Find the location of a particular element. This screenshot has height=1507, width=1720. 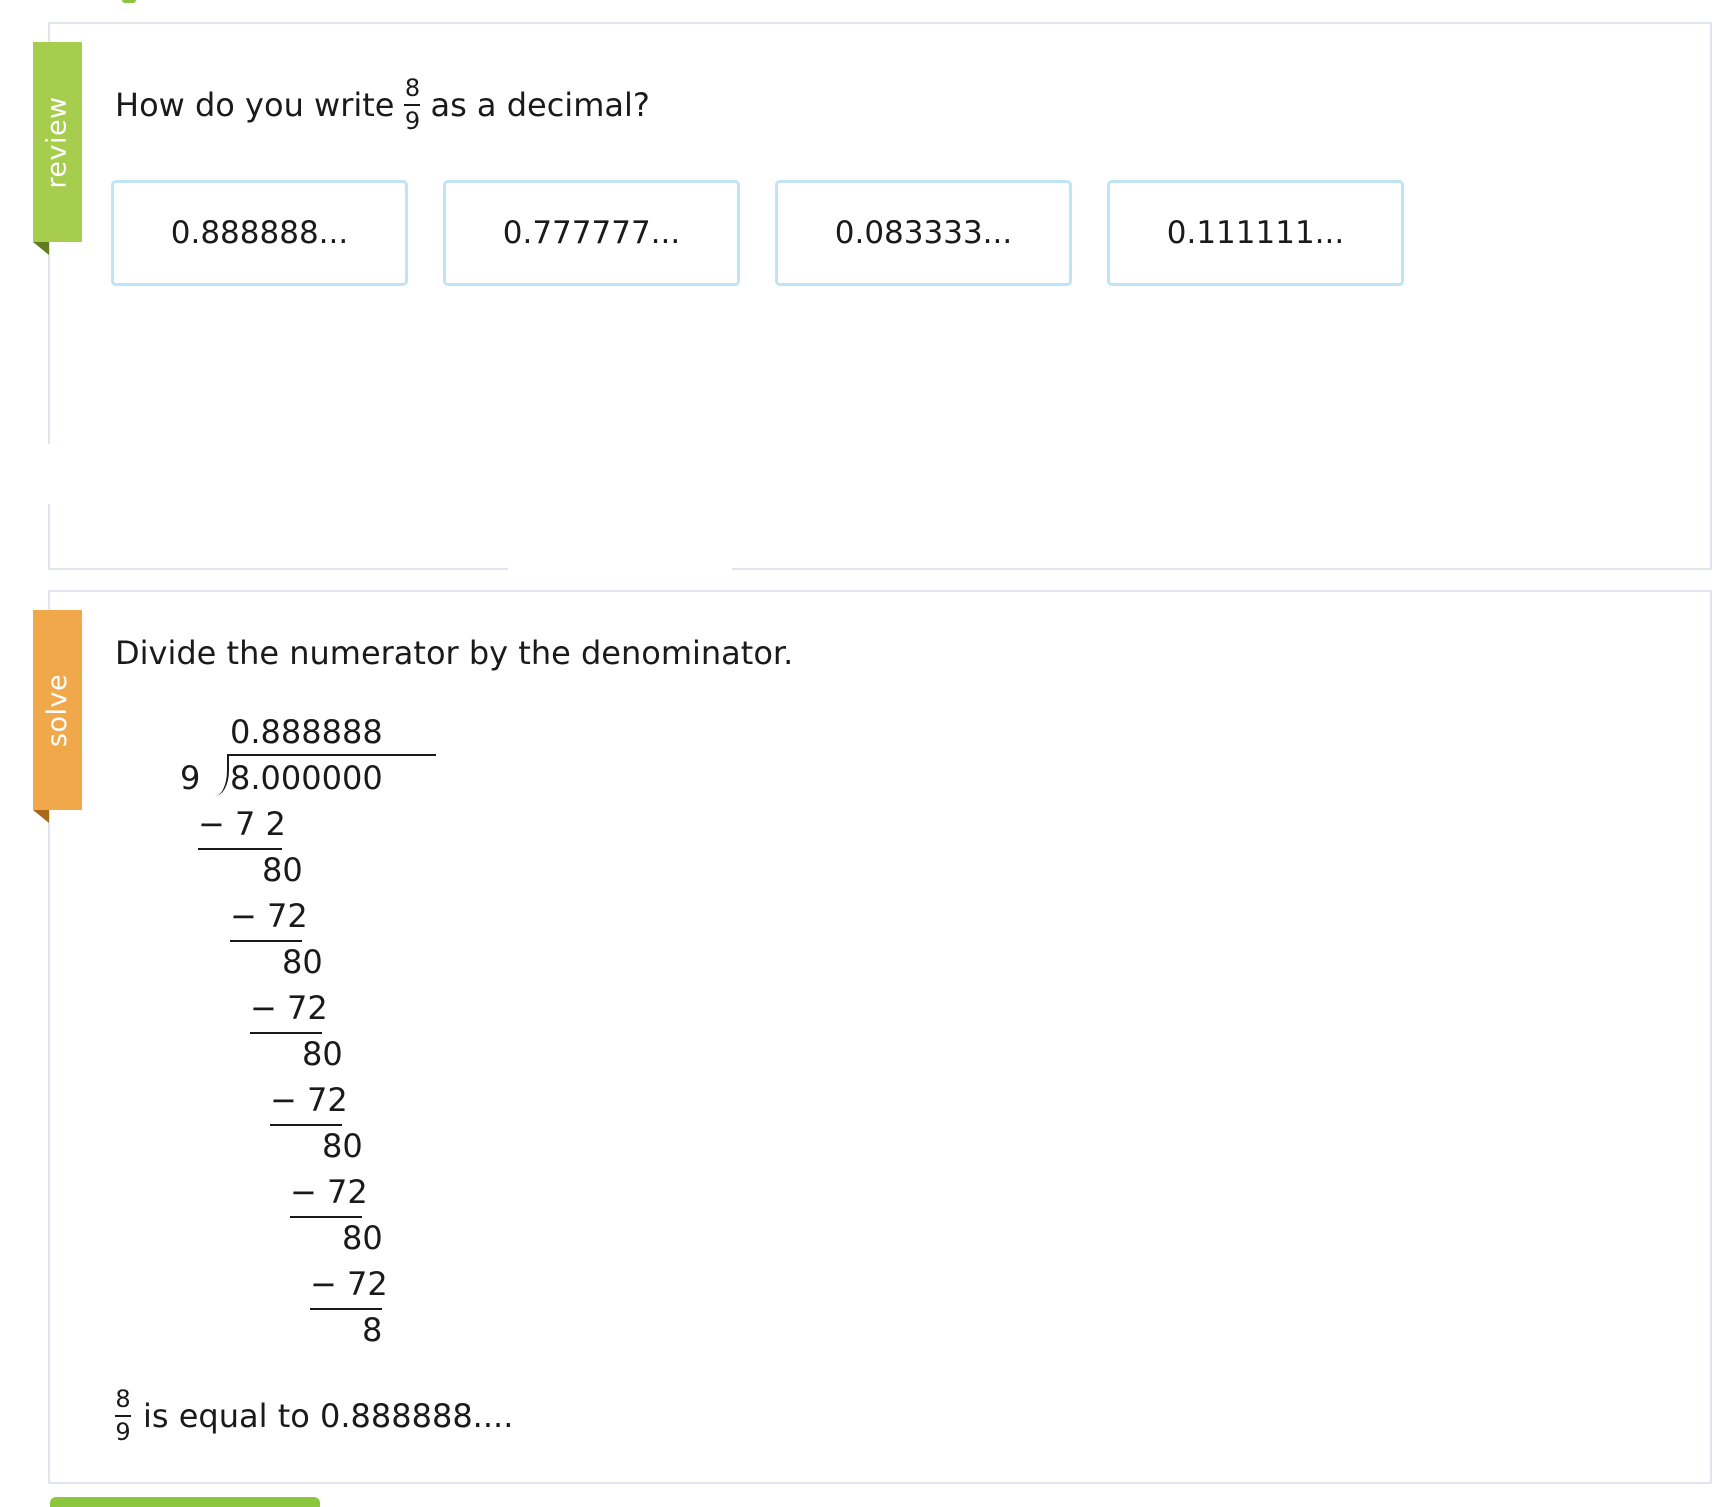

division-bar is located at coordinates (331, 755).